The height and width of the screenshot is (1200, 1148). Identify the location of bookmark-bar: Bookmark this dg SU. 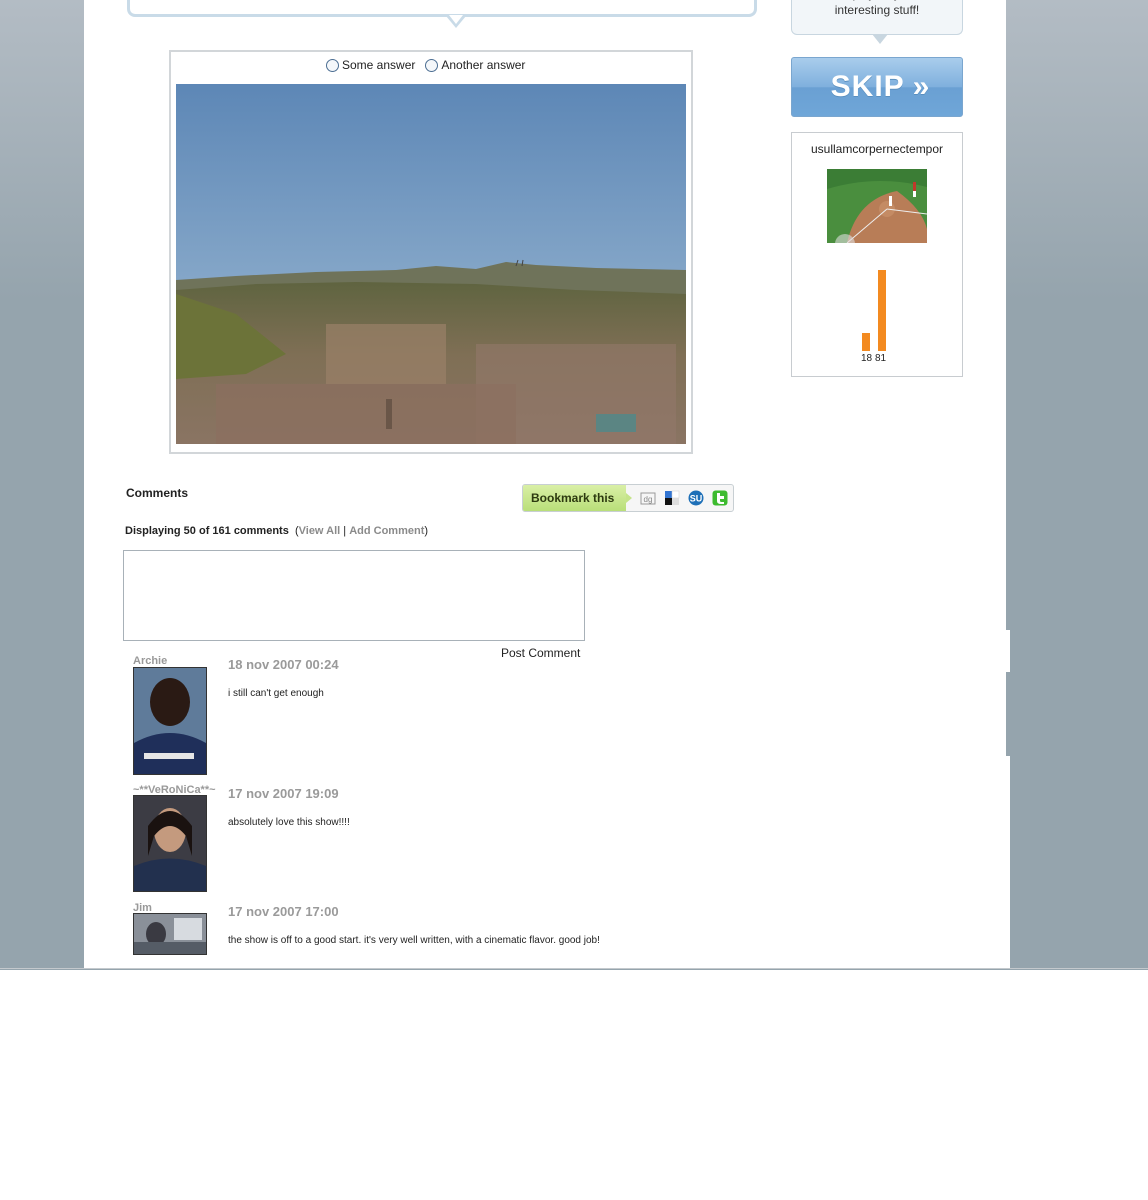
(628, 498).